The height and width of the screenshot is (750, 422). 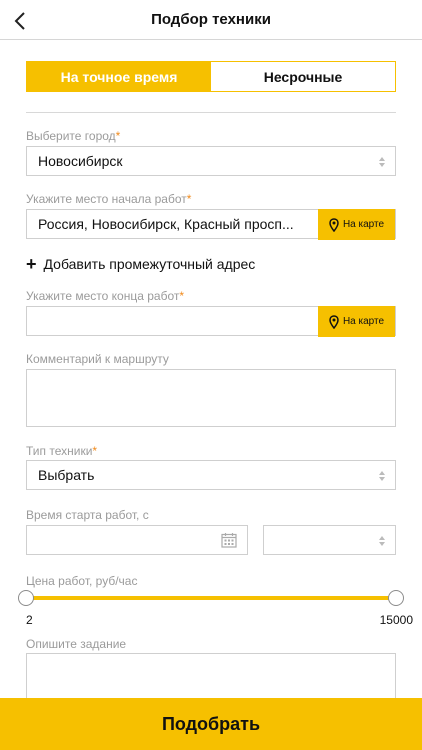 I want to click on city-value: Новосибирск, so click(x=80, y=161).